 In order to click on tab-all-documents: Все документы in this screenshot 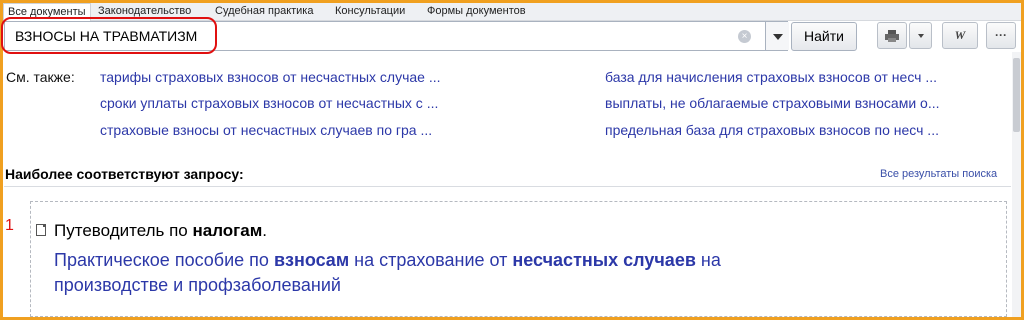, I will do `click(47, 12)`.